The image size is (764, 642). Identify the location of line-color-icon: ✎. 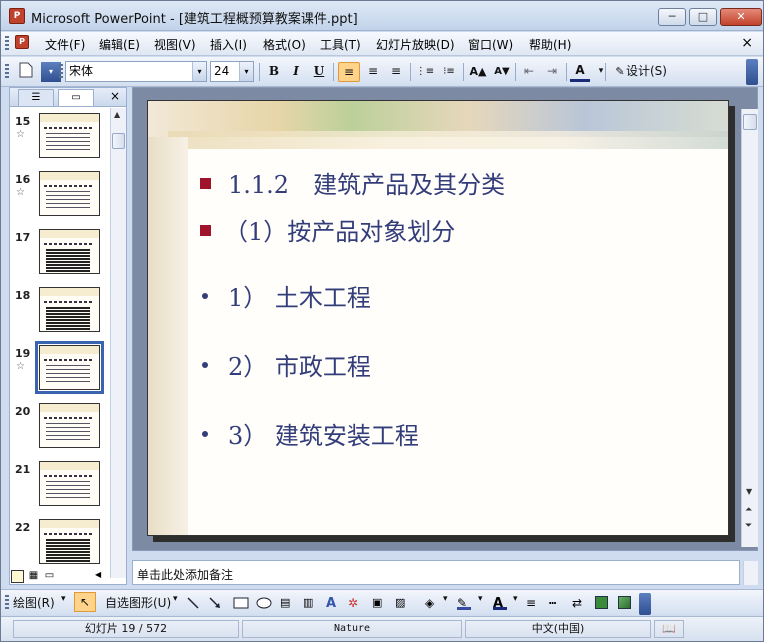
(464, 603).